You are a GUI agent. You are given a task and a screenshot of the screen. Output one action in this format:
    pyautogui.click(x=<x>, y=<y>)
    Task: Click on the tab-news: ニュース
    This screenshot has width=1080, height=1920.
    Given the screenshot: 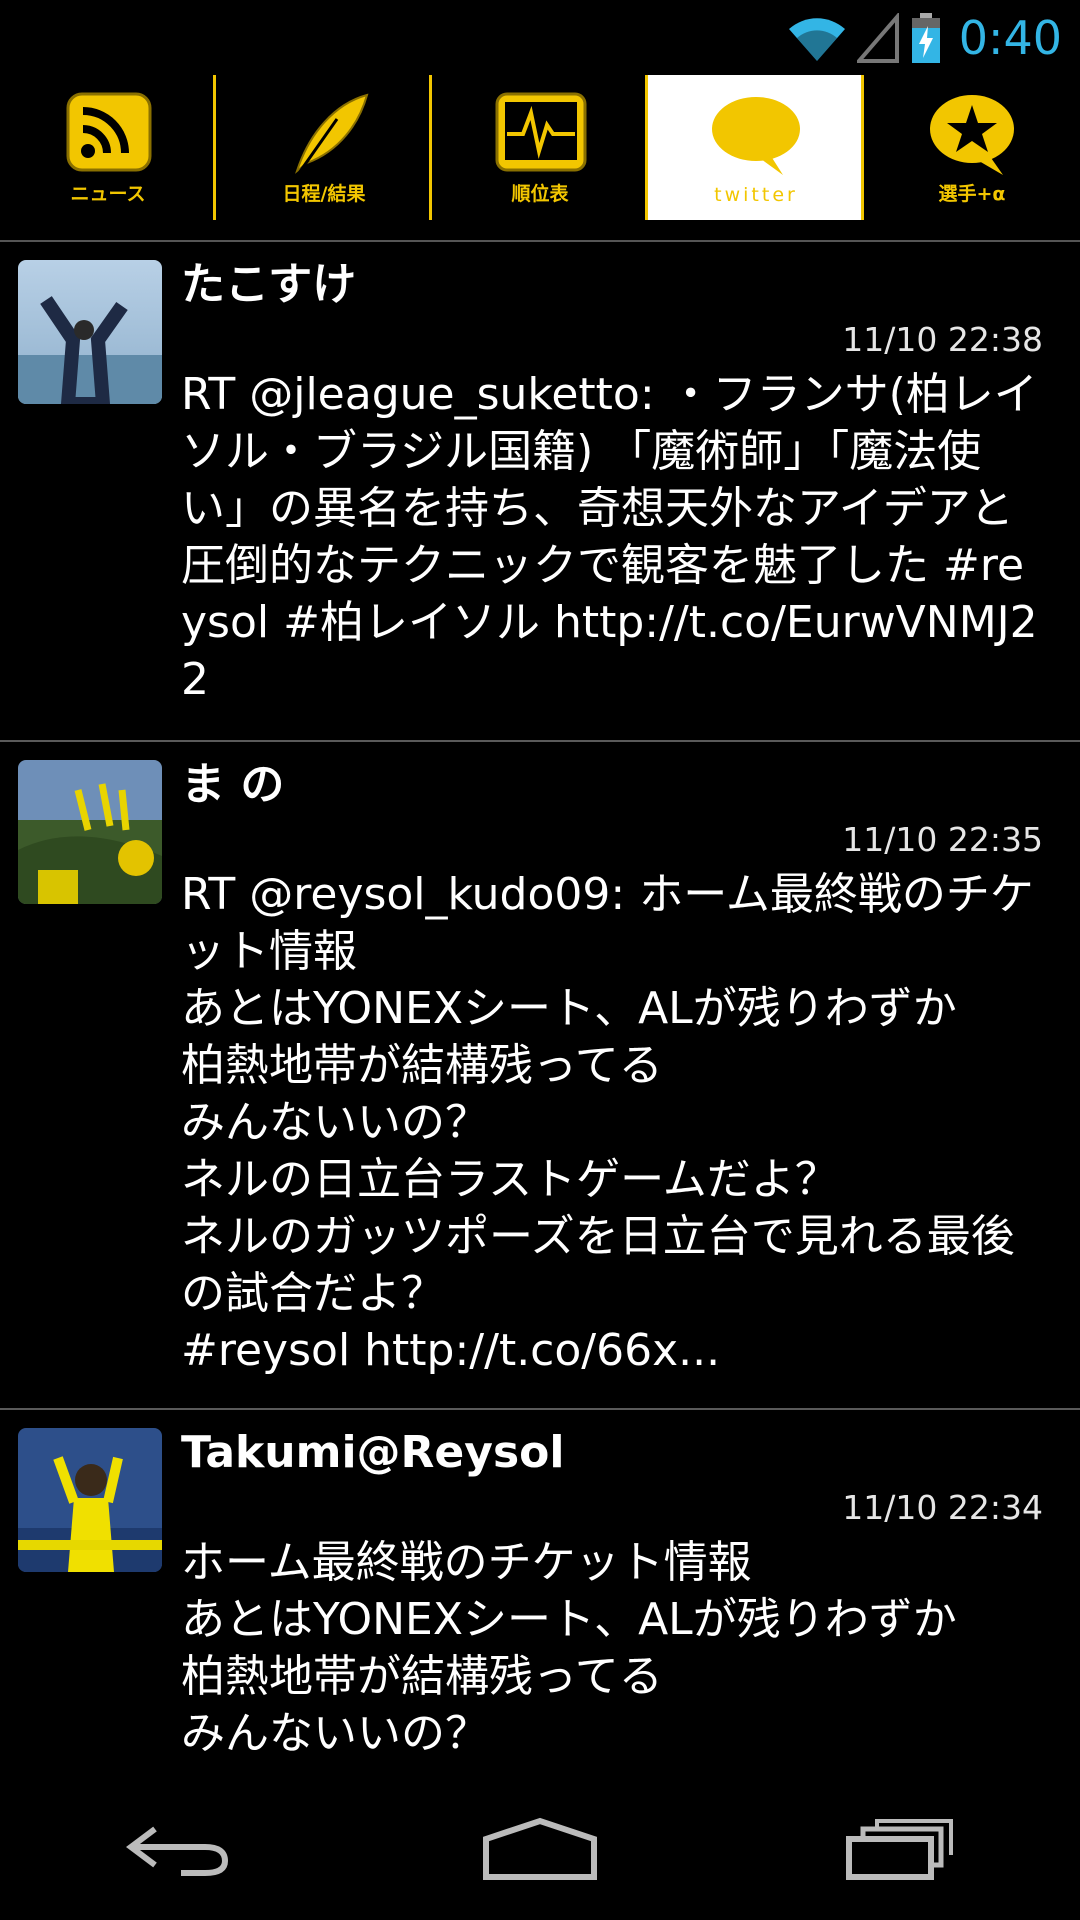 What is the action you would take?
    pyautogui.click(x=108, y=147)
    